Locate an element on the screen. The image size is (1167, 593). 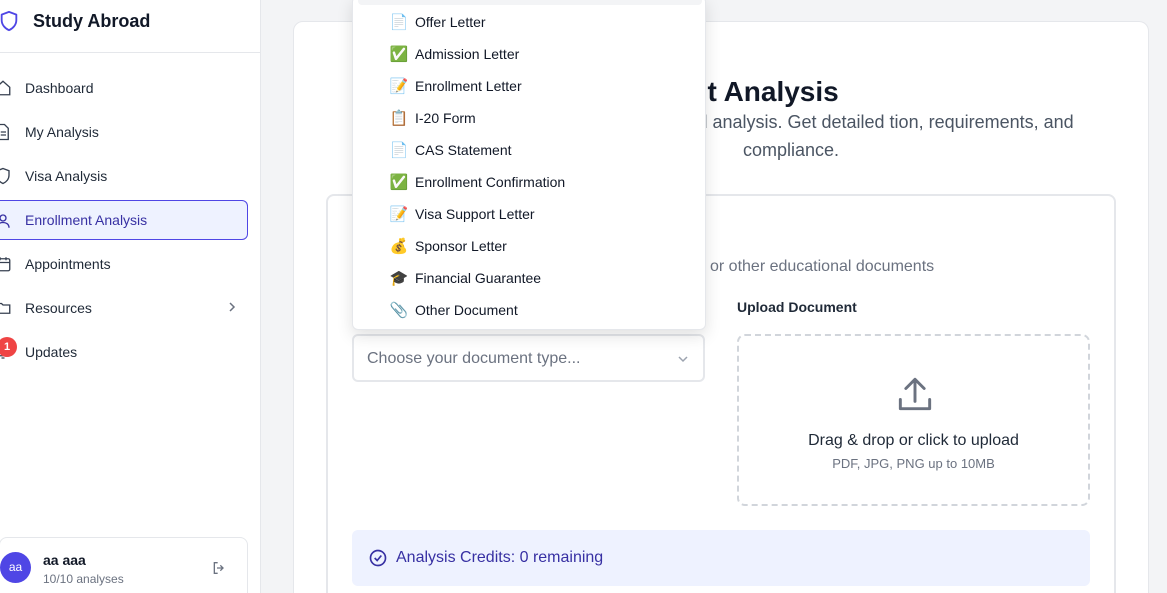
sidebar-item-dashboard: Dashboard is located at coordinates (124, 88).